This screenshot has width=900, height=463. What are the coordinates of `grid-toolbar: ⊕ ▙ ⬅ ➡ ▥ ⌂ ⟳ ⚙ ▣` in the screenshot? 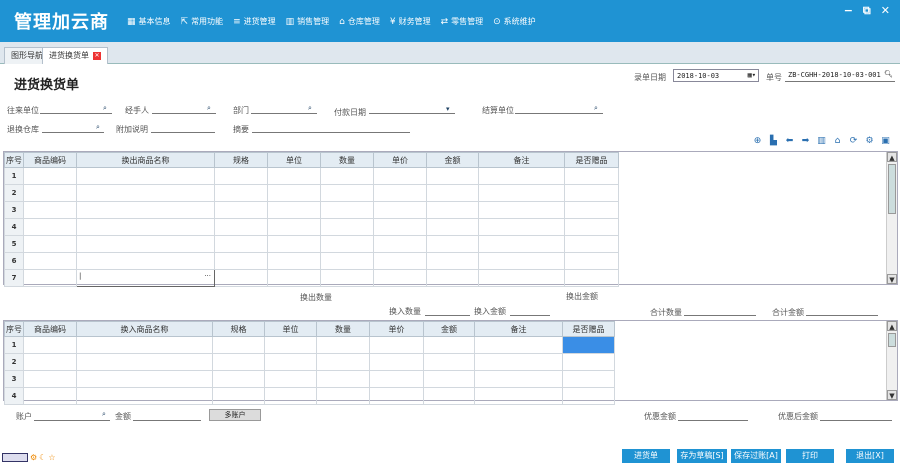 It's located at (821, 141).